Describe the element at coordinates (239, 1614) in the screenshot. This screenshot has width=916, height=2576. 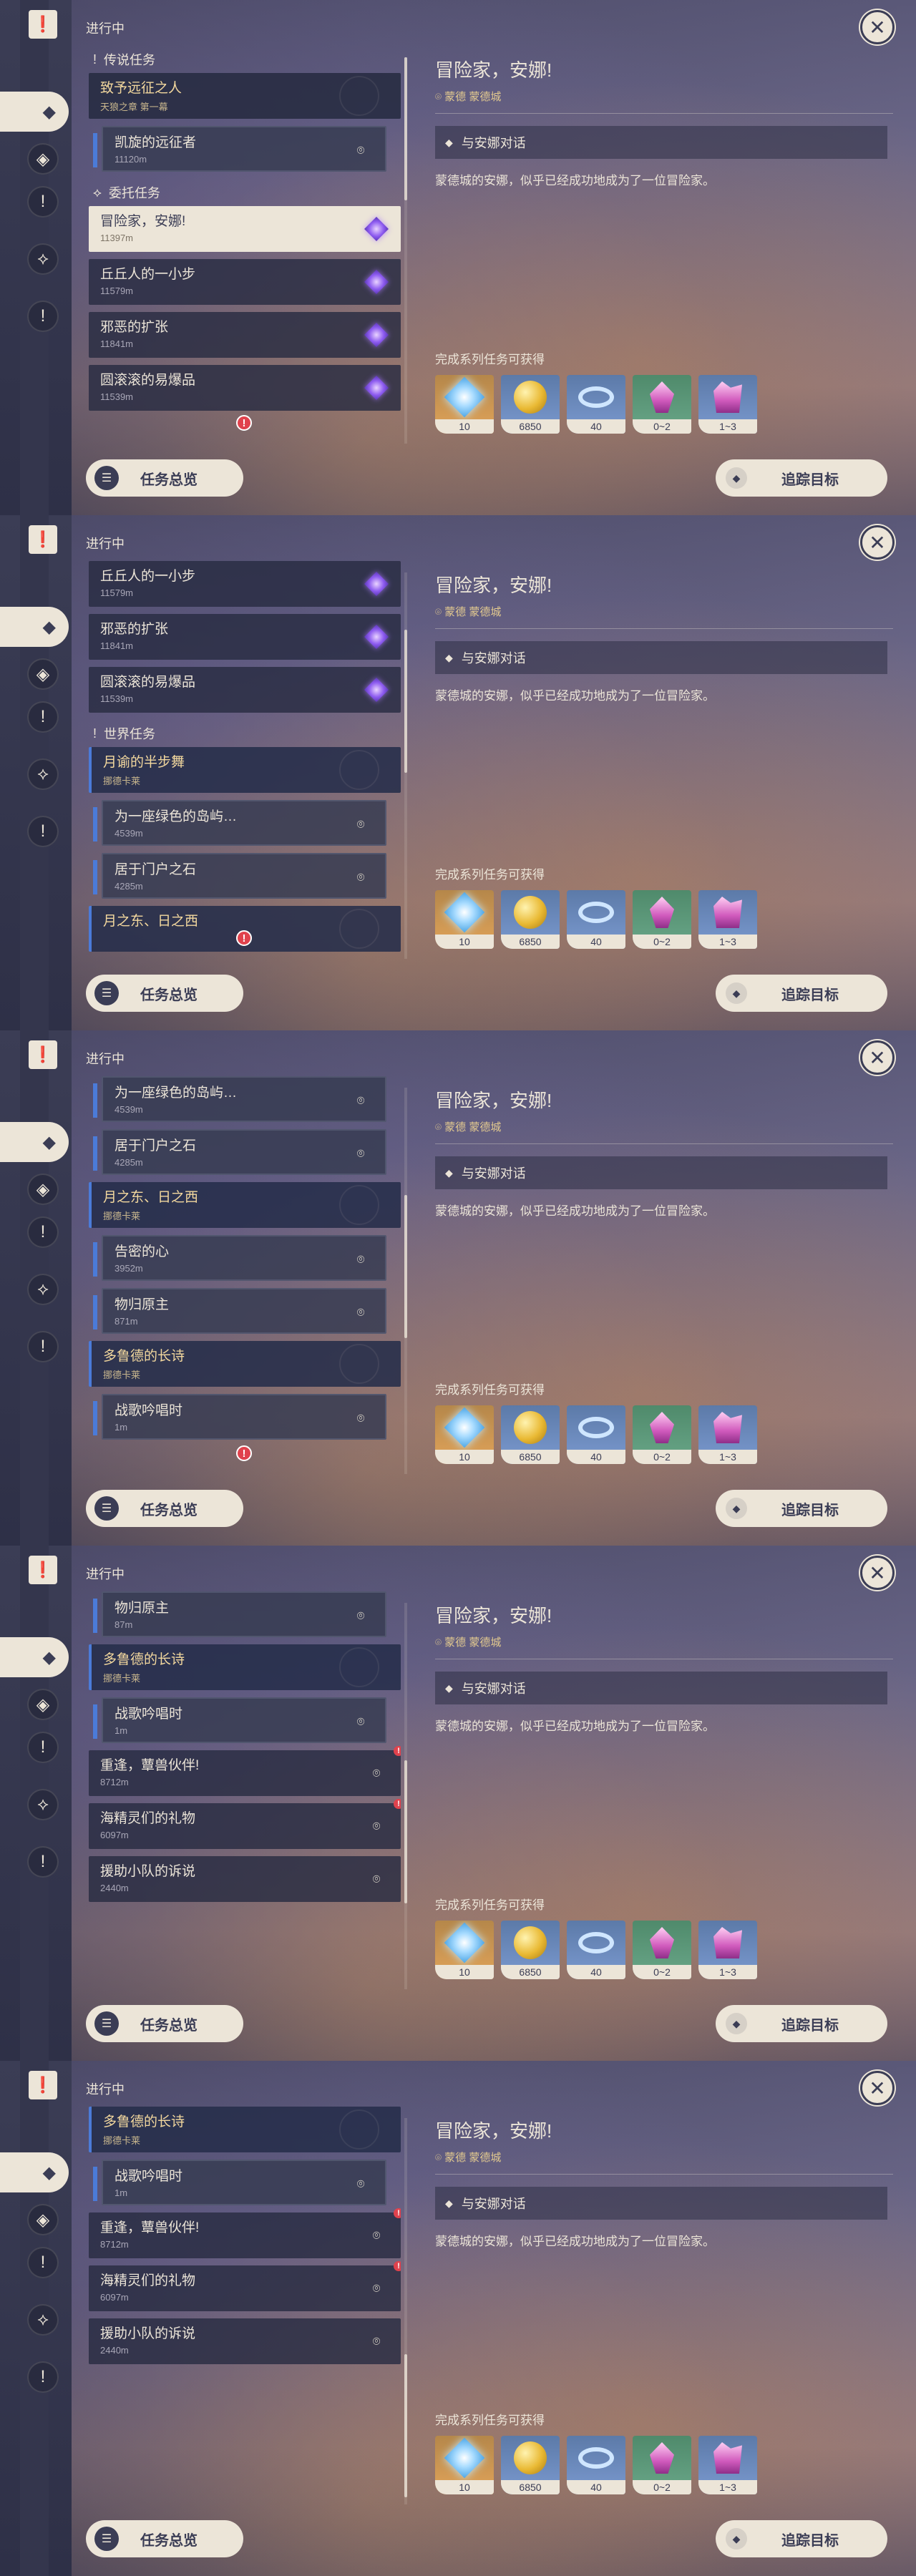
I see `quest-item: 物归原主 87m ⌾` at that location.